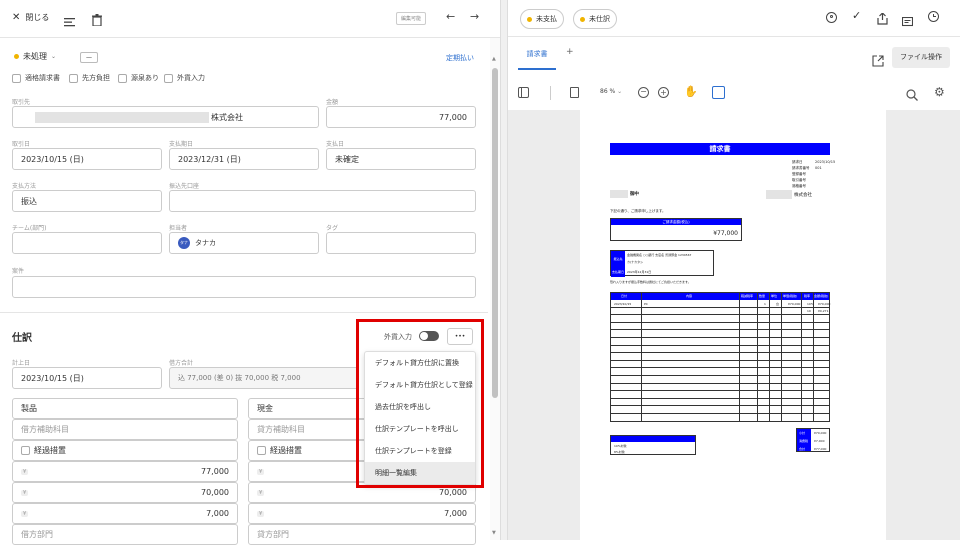  What do you see at coordinates (52, 159) in the screenshot?
I see `txn-date-value: 2023/10/15 (日)` at bounding box center [52, 159].